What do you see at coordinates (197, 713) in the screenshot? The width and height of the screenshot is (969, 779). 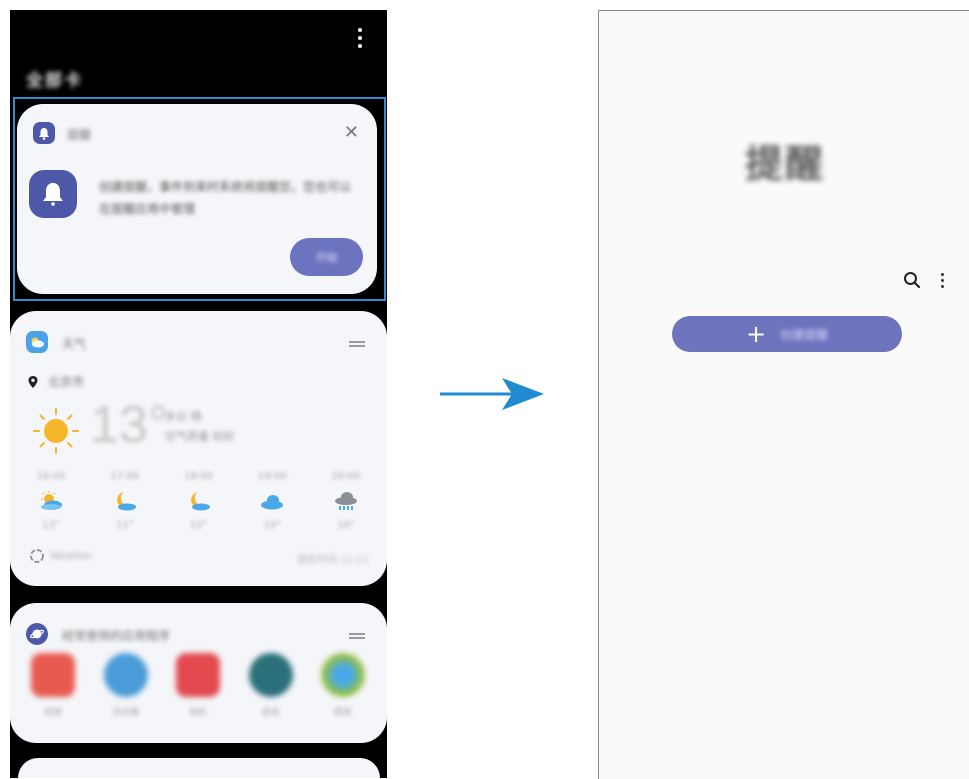 I see `app-label: 相机` at bounding box center [197, 713].